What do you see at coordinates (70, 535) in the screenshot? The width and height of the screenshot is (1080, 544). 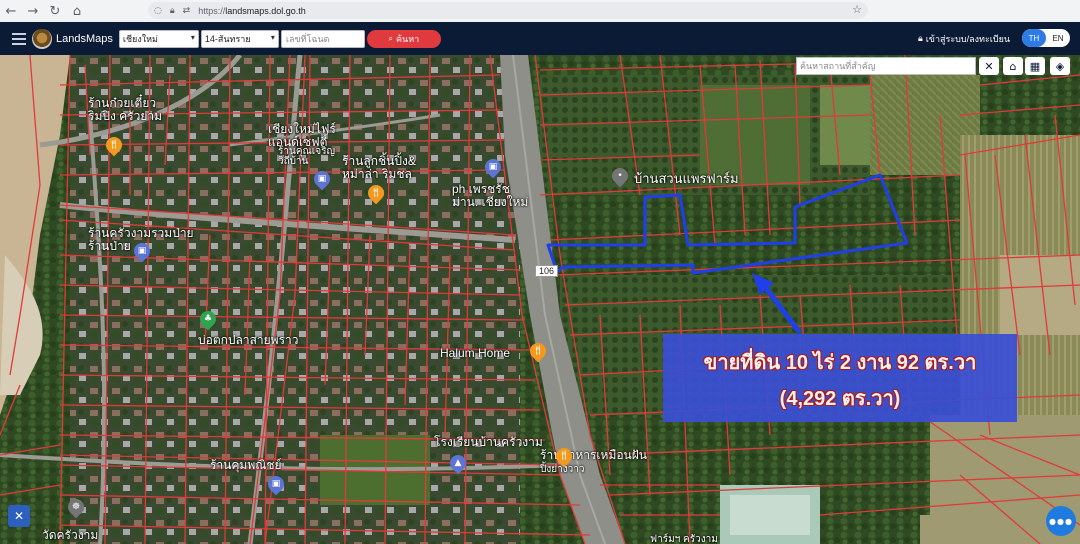 I see `place-label: วัดครัวงาม` at bounding box center [70, 535].